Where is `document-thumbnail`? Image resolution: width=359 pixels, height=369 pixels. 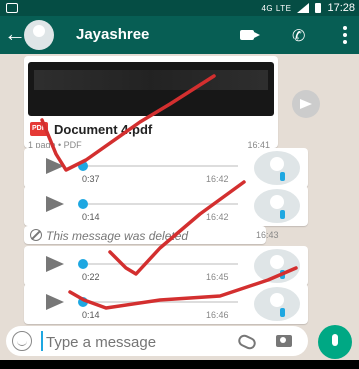
document-thumbnail is located at coordinates (151, 89).